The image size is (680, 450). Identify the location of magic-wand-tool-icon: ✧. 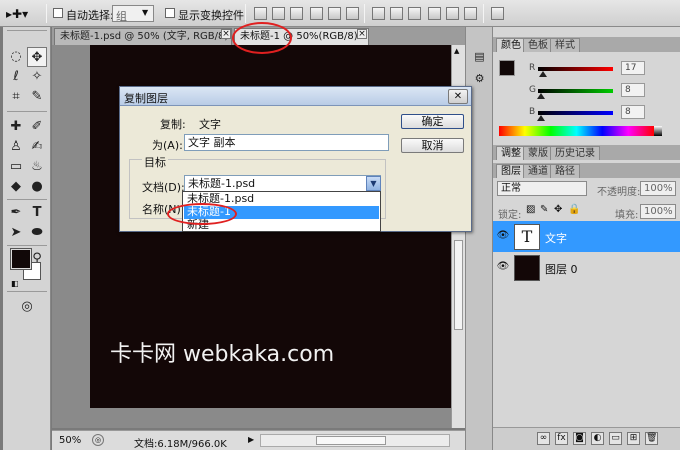
(37, 77).